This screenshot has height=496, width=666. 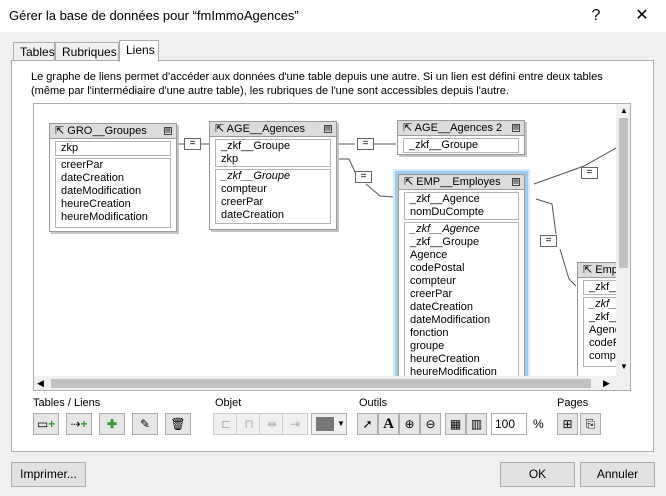 What do you see at coordinates (461, 212) in the screenshot?
I see `key-field: nomDuCompte` at bounding box center [461, 212].